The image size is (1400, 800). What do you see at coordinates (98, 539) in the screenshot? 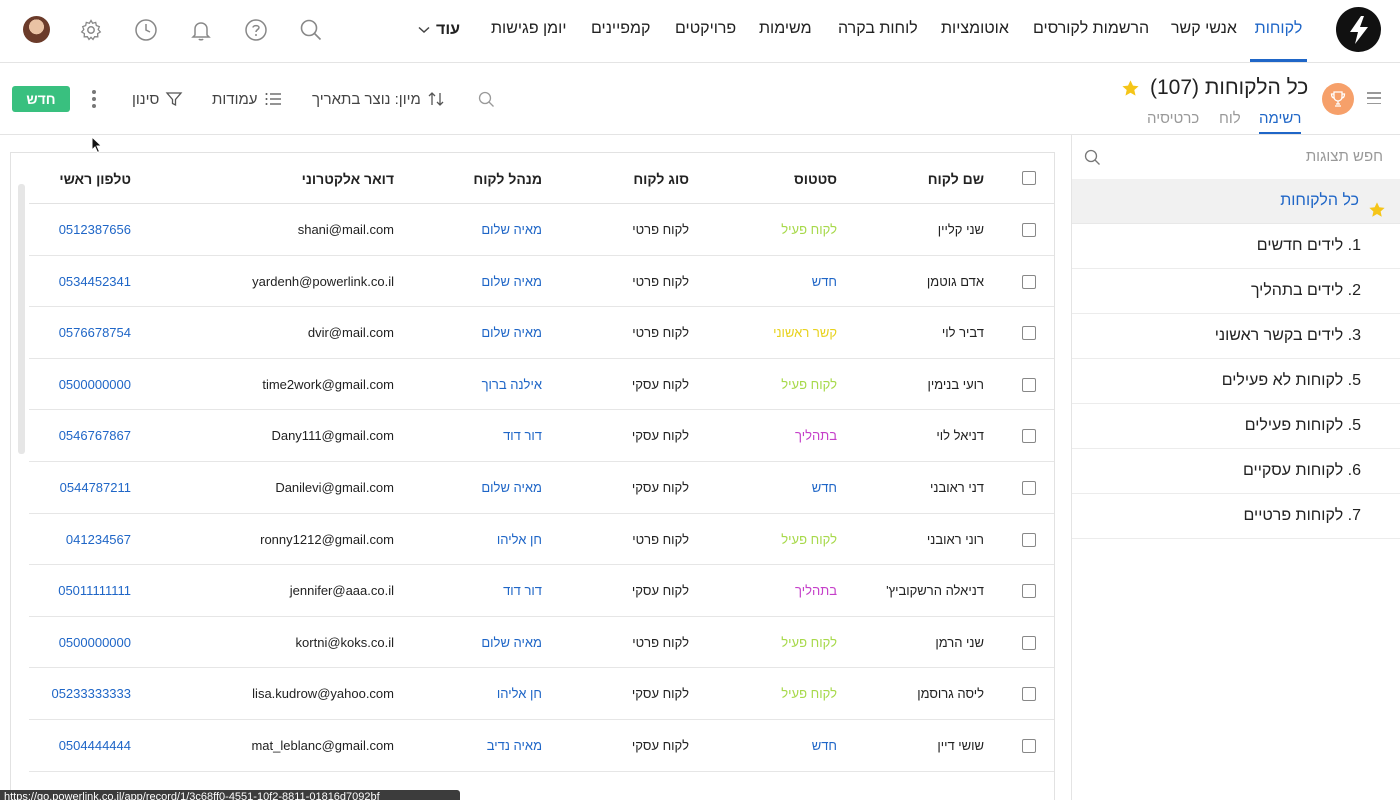
I see `cell-phone-link: 041234567` at bounding box center [98, 539].